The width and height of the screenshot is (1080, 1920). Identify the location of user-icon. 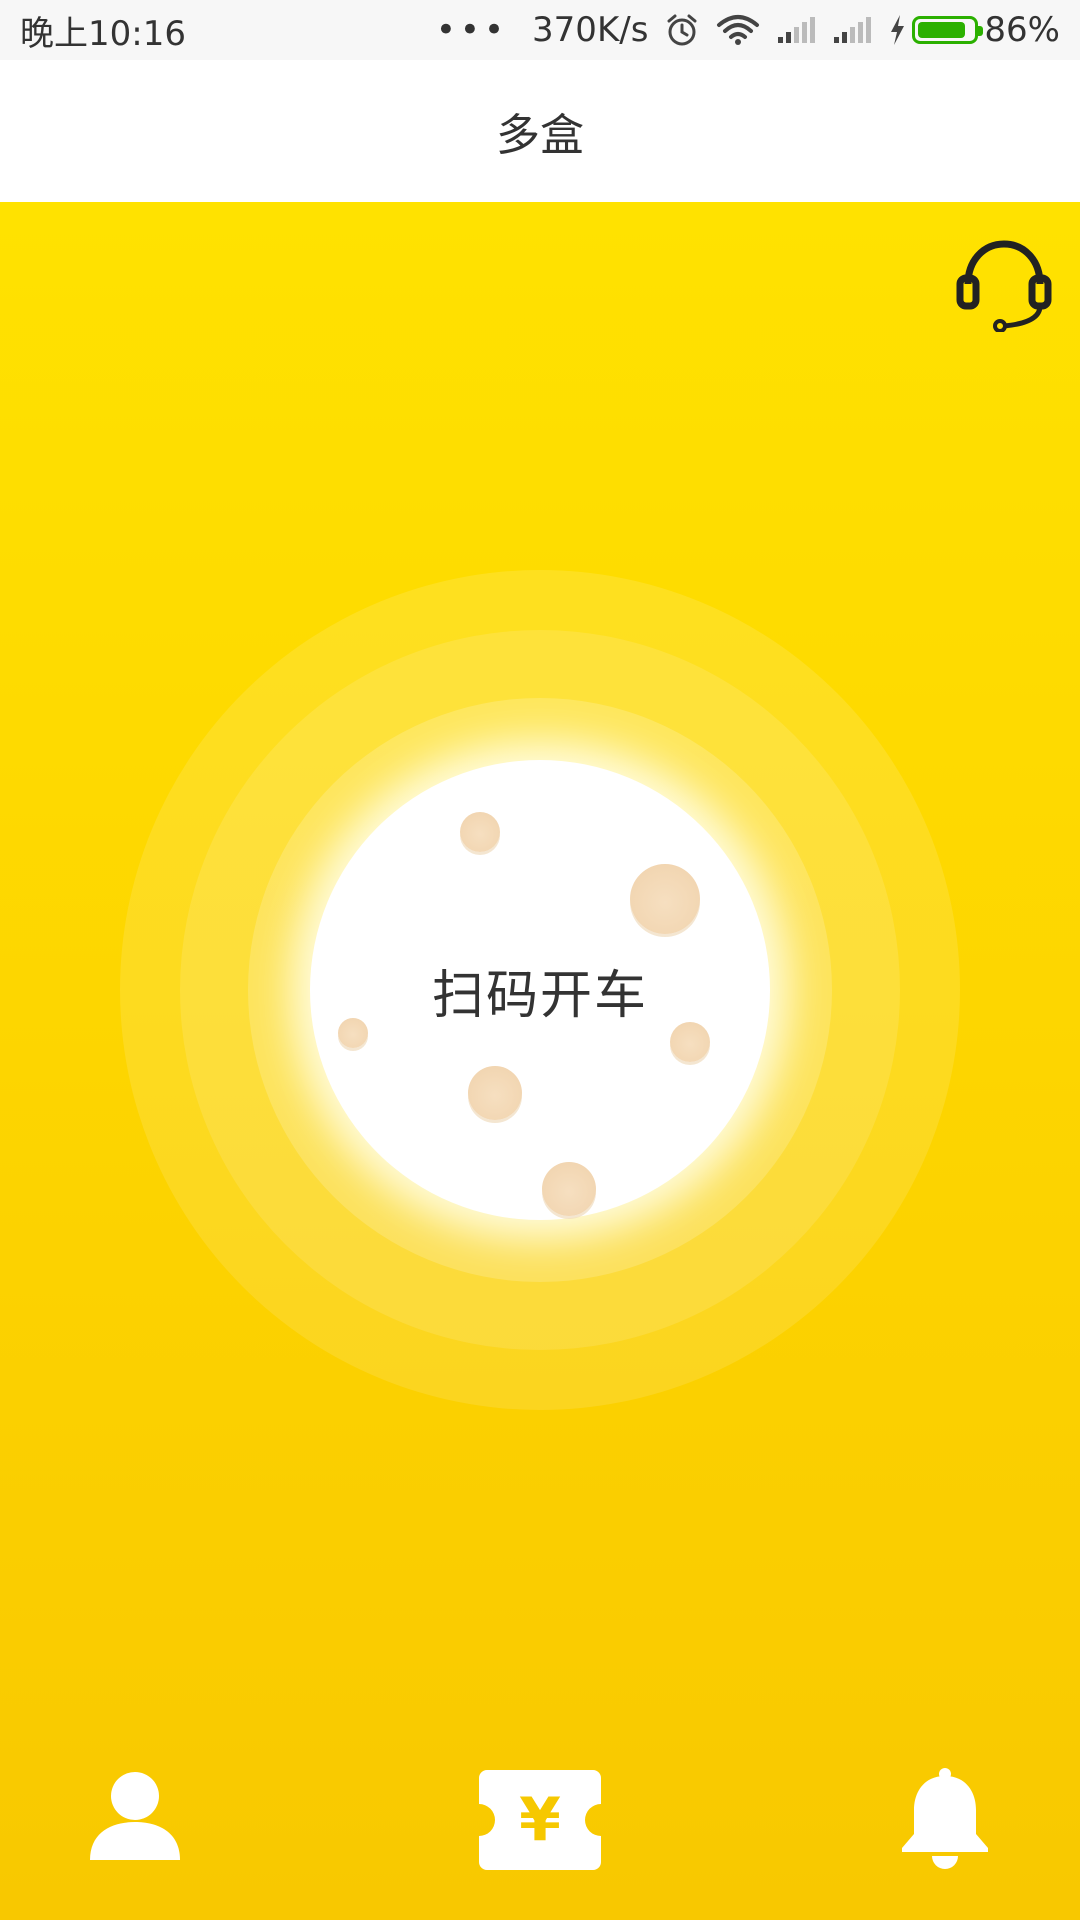
(135, 1816).